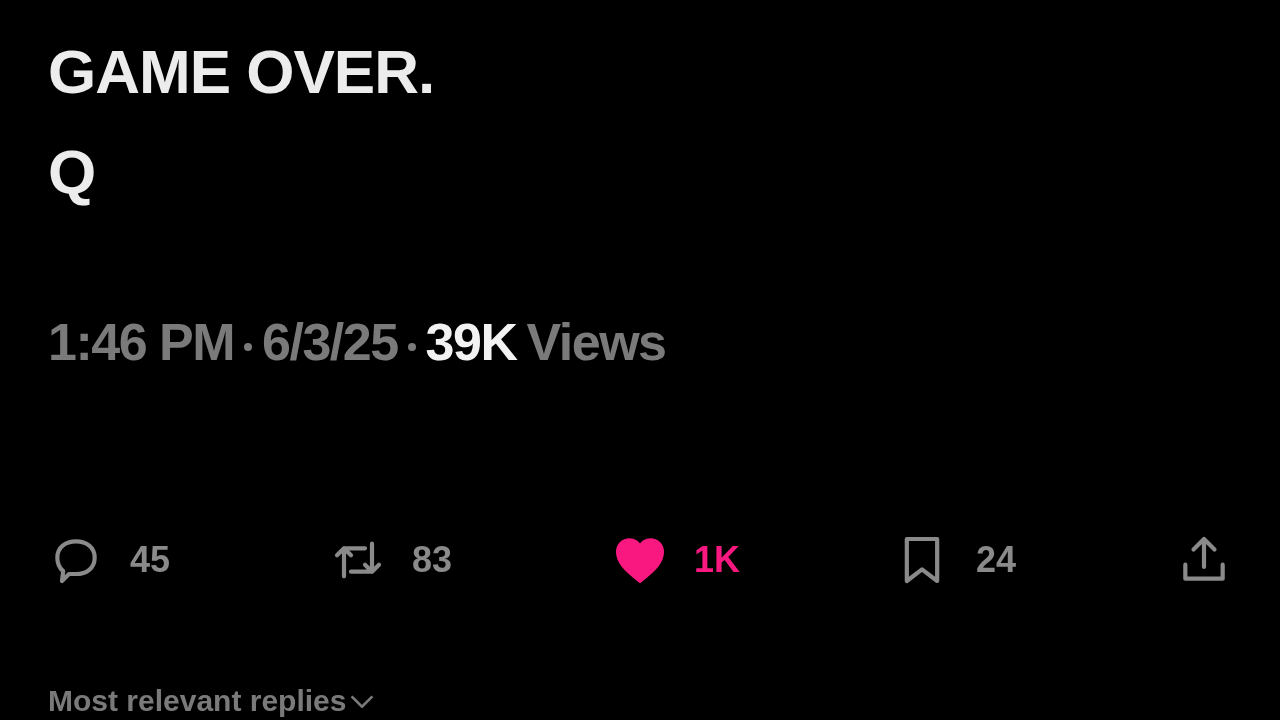  I want to click on post-text: Q, so click(72, 172).